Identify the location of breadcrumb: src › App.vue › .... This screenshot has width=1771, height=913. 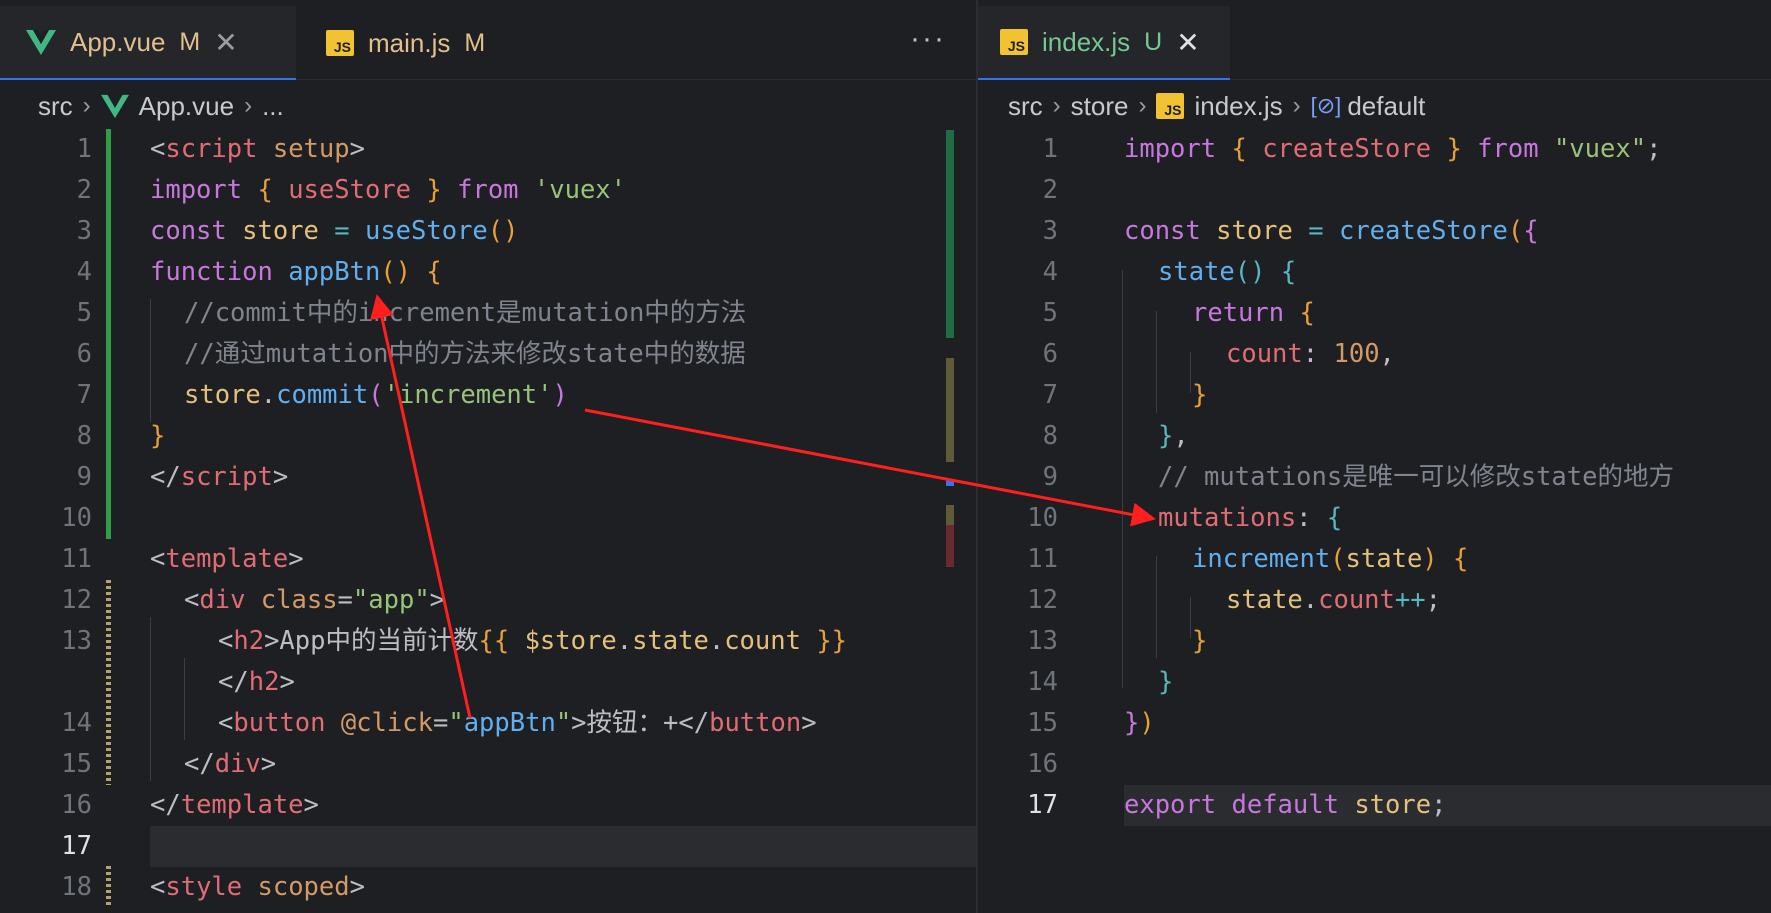
(161, 106).